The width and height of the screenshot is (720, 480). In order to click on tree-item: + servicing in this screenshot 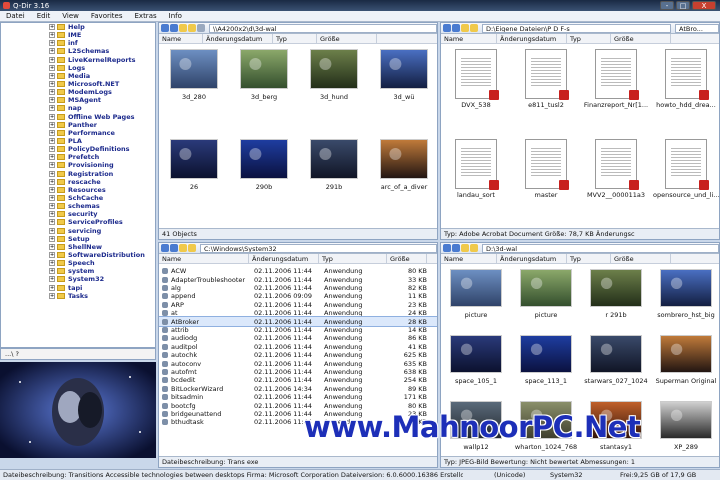, I will do `click(78, 231)`.